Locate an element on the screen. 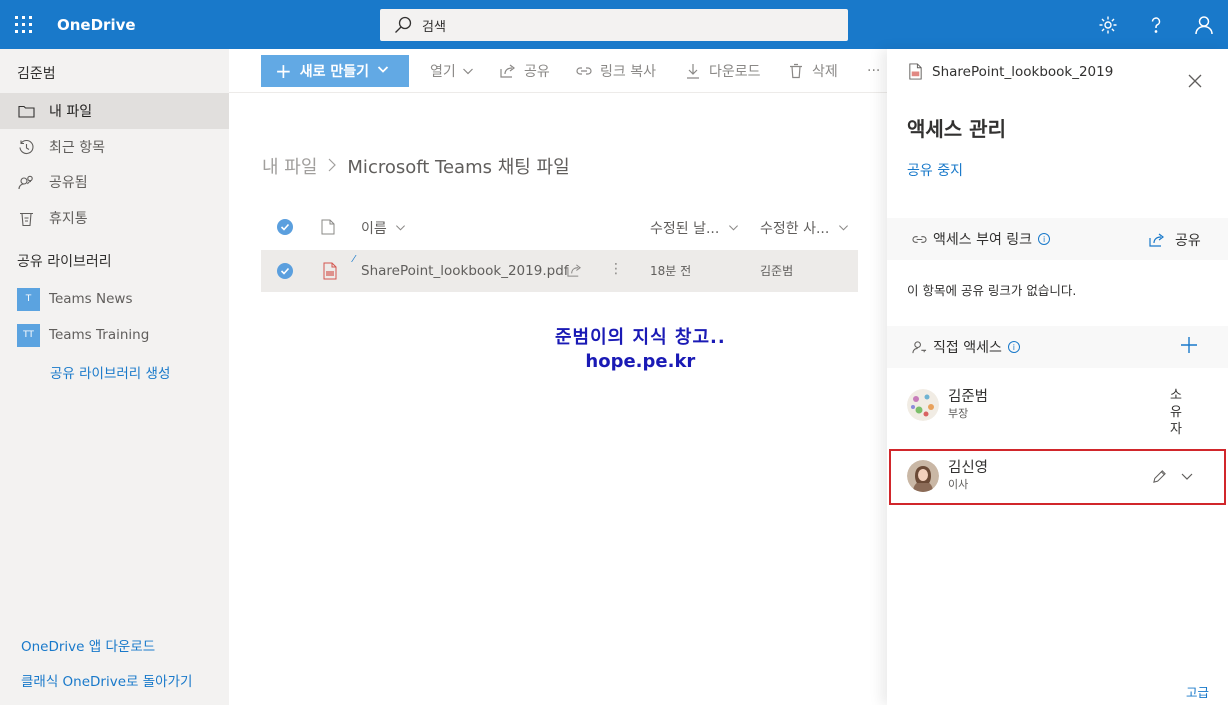 The height and width of the screenshot is (705, 1228). nav-item-shared: 공유됨 is located at coordinates (114, 182).